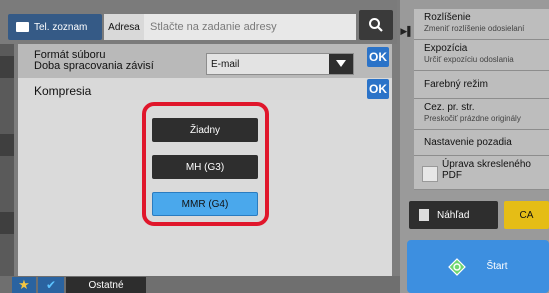 This screenshot has height=293, width=549. I want to click on pdf-skew-checkbox, so click(430, 174).